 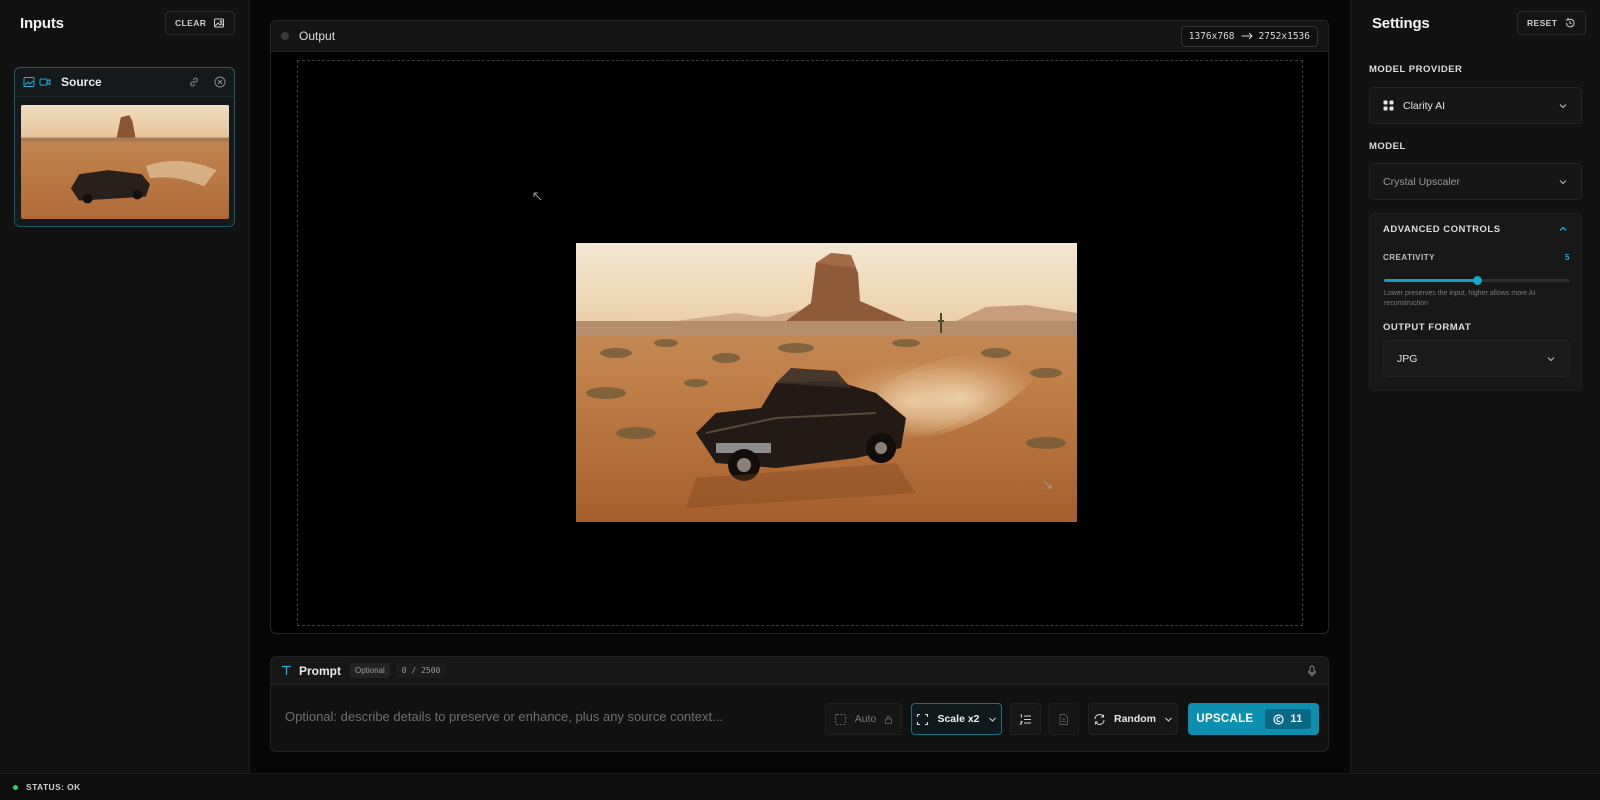 What do you see at coordinates (1099, 719) in the screenshot?
I see `refresh-icon` at bounding box center [1099, 719].